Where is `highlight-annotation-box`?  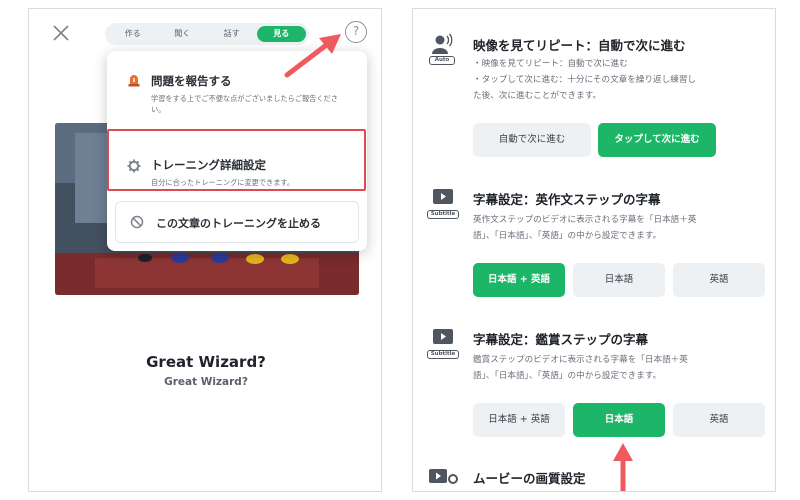 highlight-annotation-box is located at coordinates (236, 160).